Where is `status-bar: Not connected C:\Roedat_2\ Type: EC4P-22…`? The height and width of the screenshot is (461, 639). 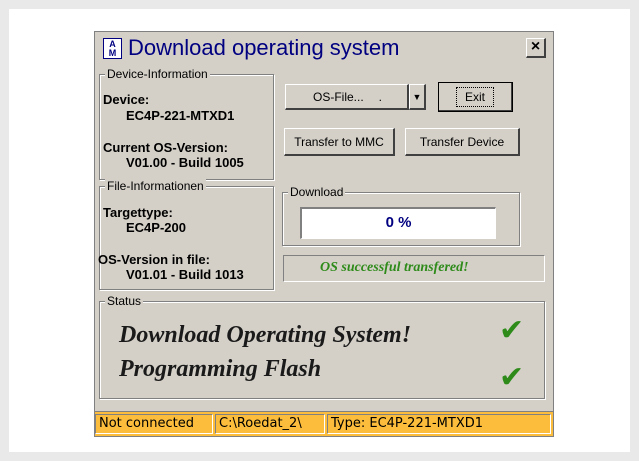 status-bar: Not connected C:\Roedat_2\ Type: EC4P-22… is located at coordinates (324, 423).